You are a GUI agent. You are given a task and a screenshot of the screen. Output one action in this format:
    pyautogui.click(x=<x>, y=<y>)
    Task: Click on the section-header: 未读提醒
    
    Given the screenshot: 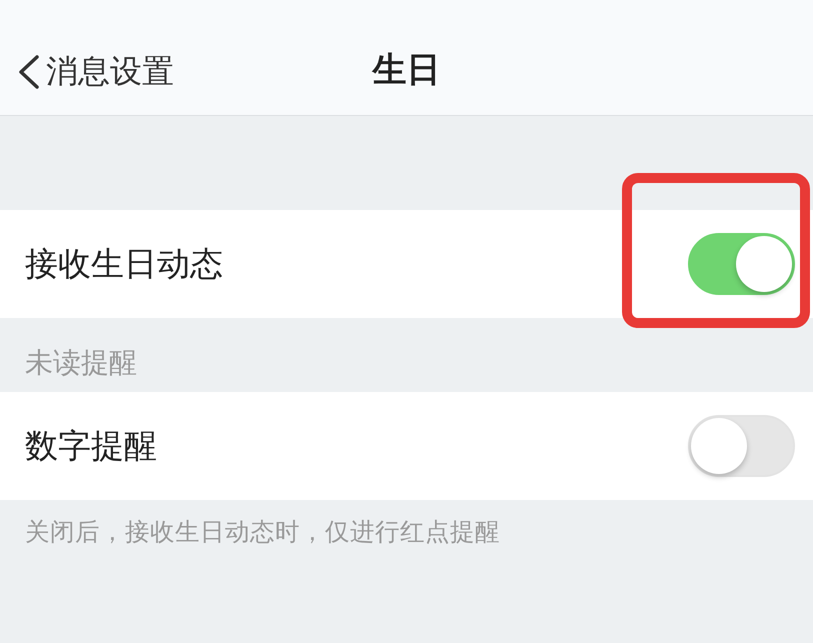 What is the action you would take?
    pyautogui.click(x=81, y=363)
    